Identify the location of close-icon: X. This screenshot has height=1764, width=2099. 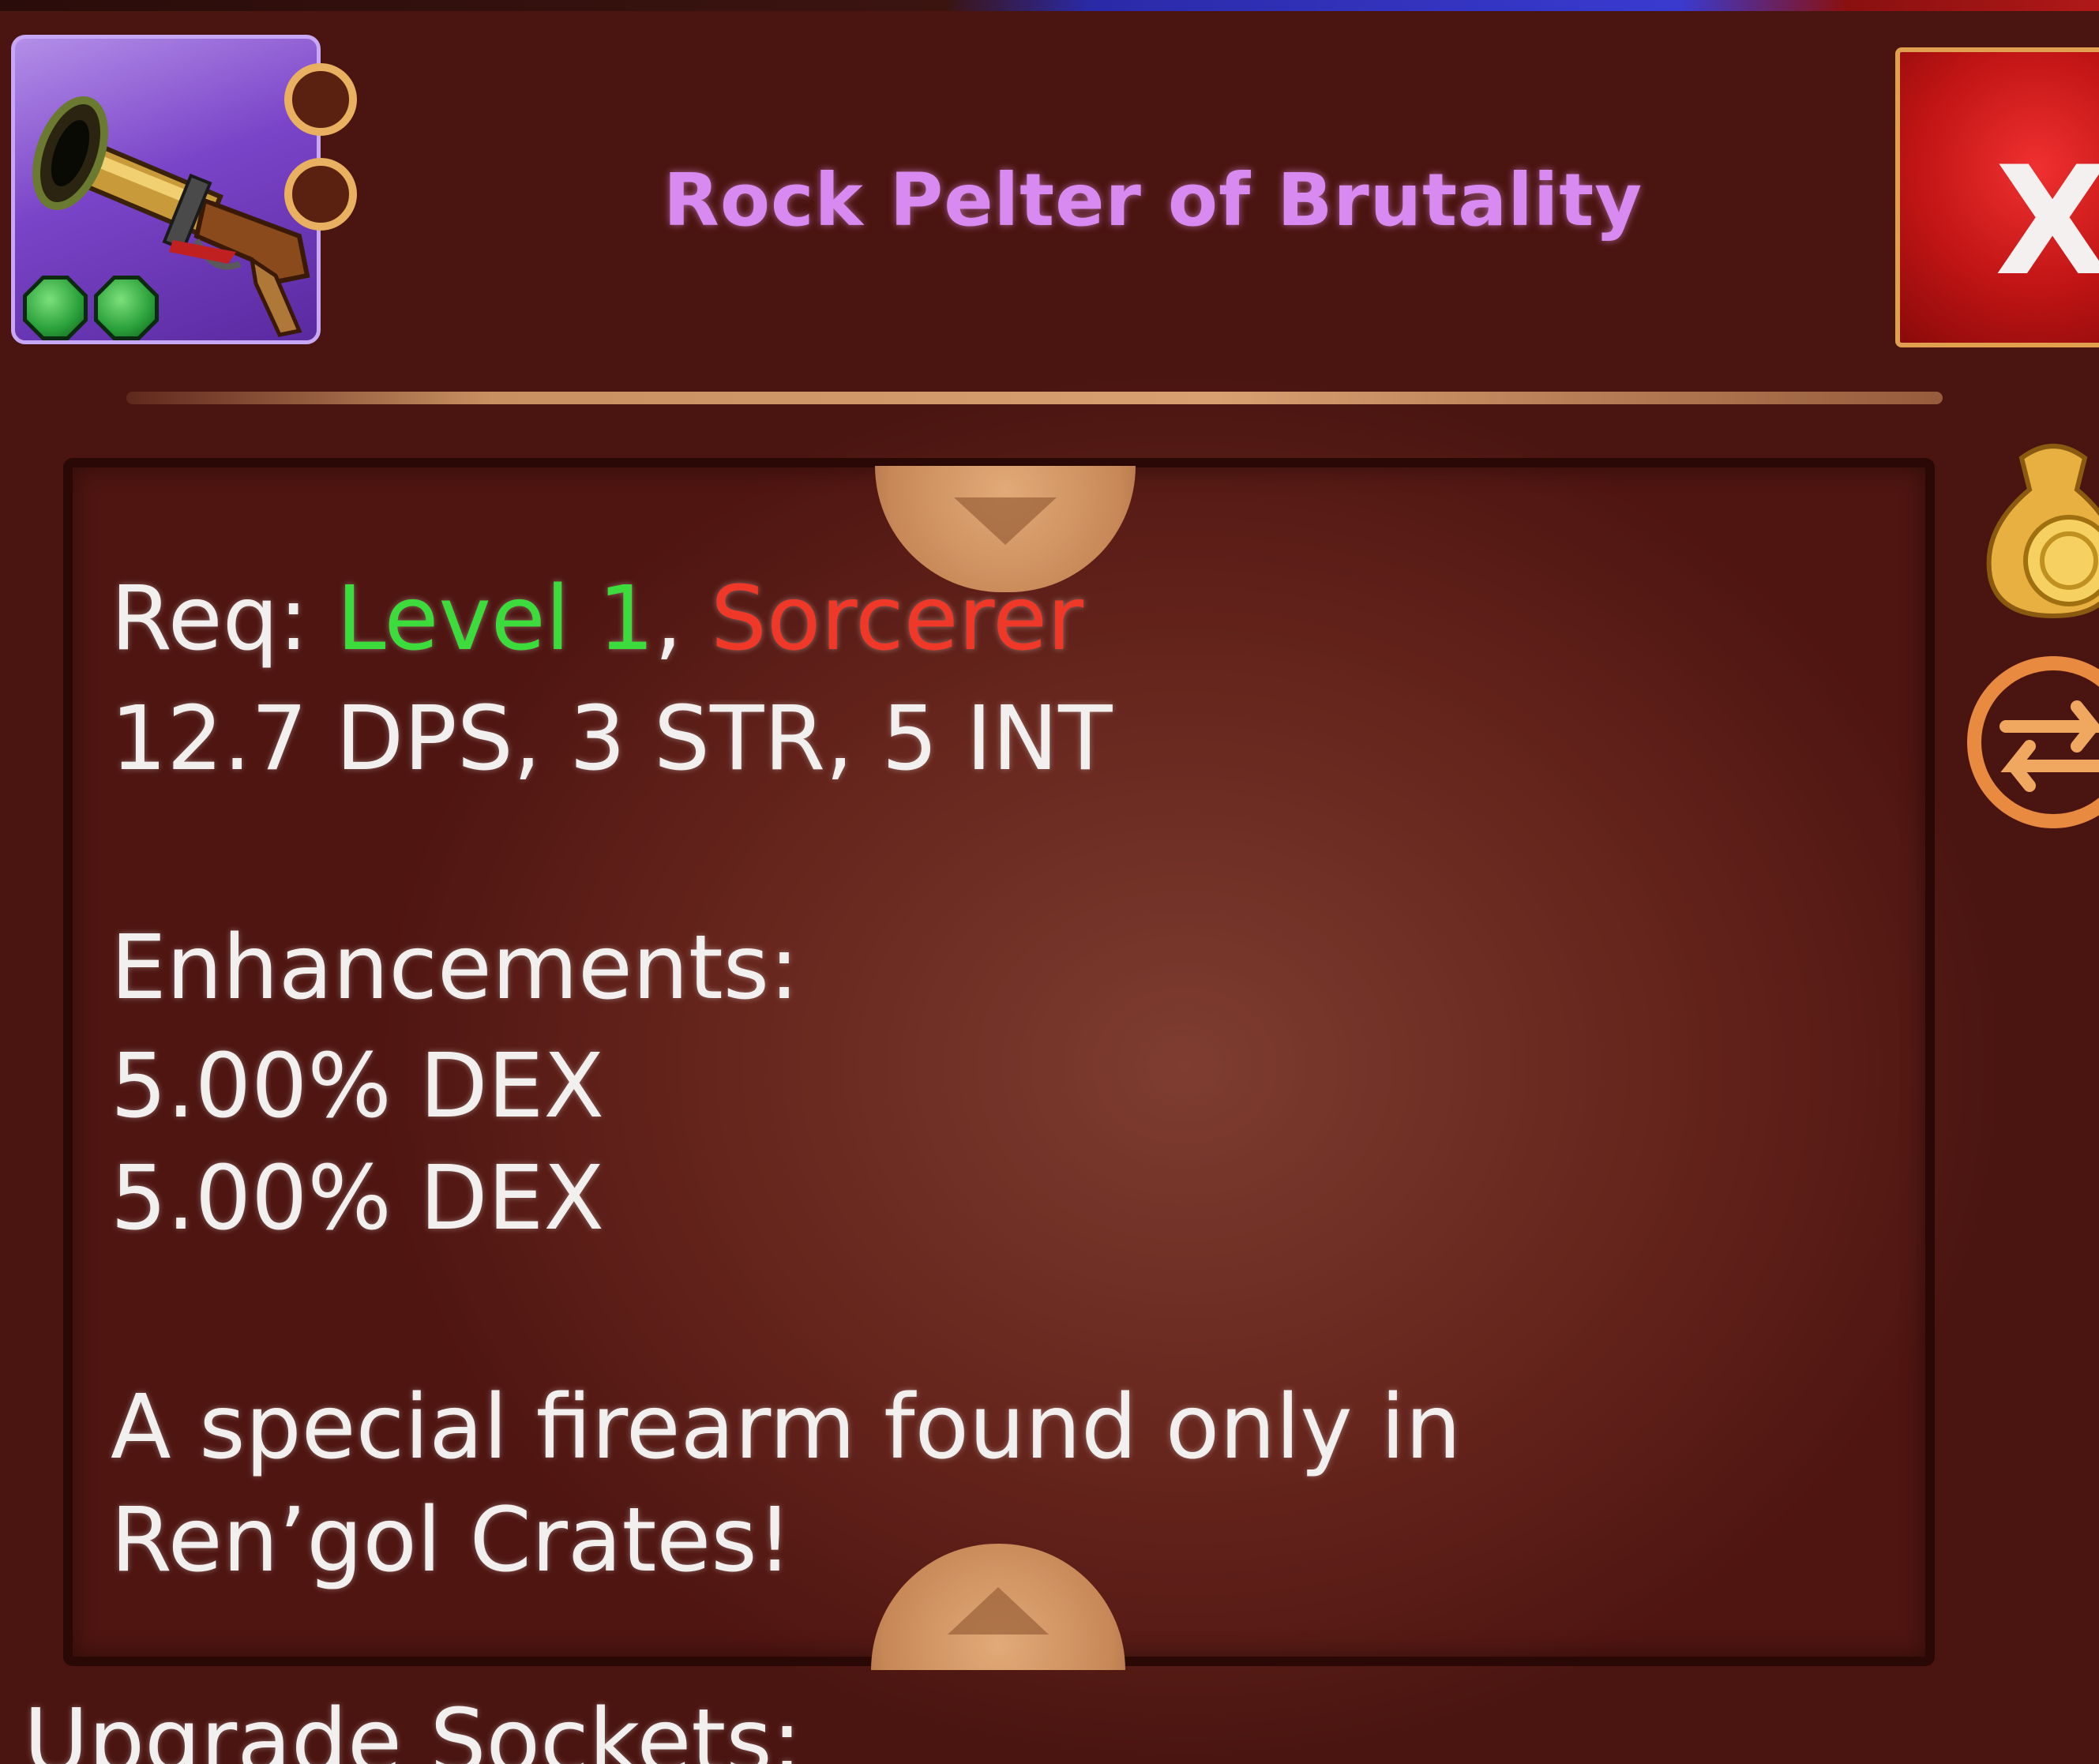
(2047, 221).